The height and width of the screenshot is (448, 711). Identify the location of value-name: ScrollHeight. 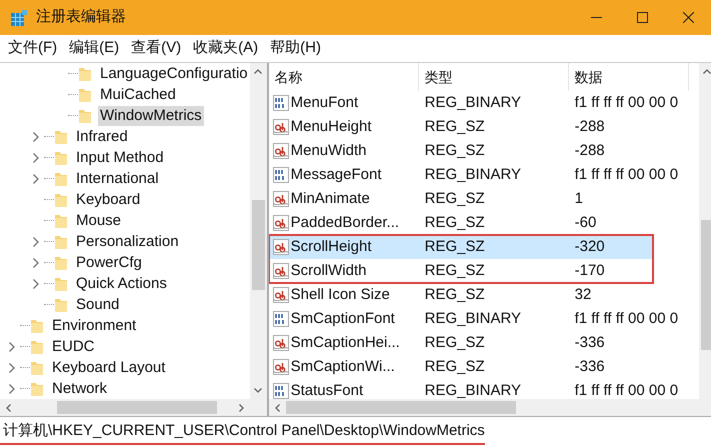
(331, 246).